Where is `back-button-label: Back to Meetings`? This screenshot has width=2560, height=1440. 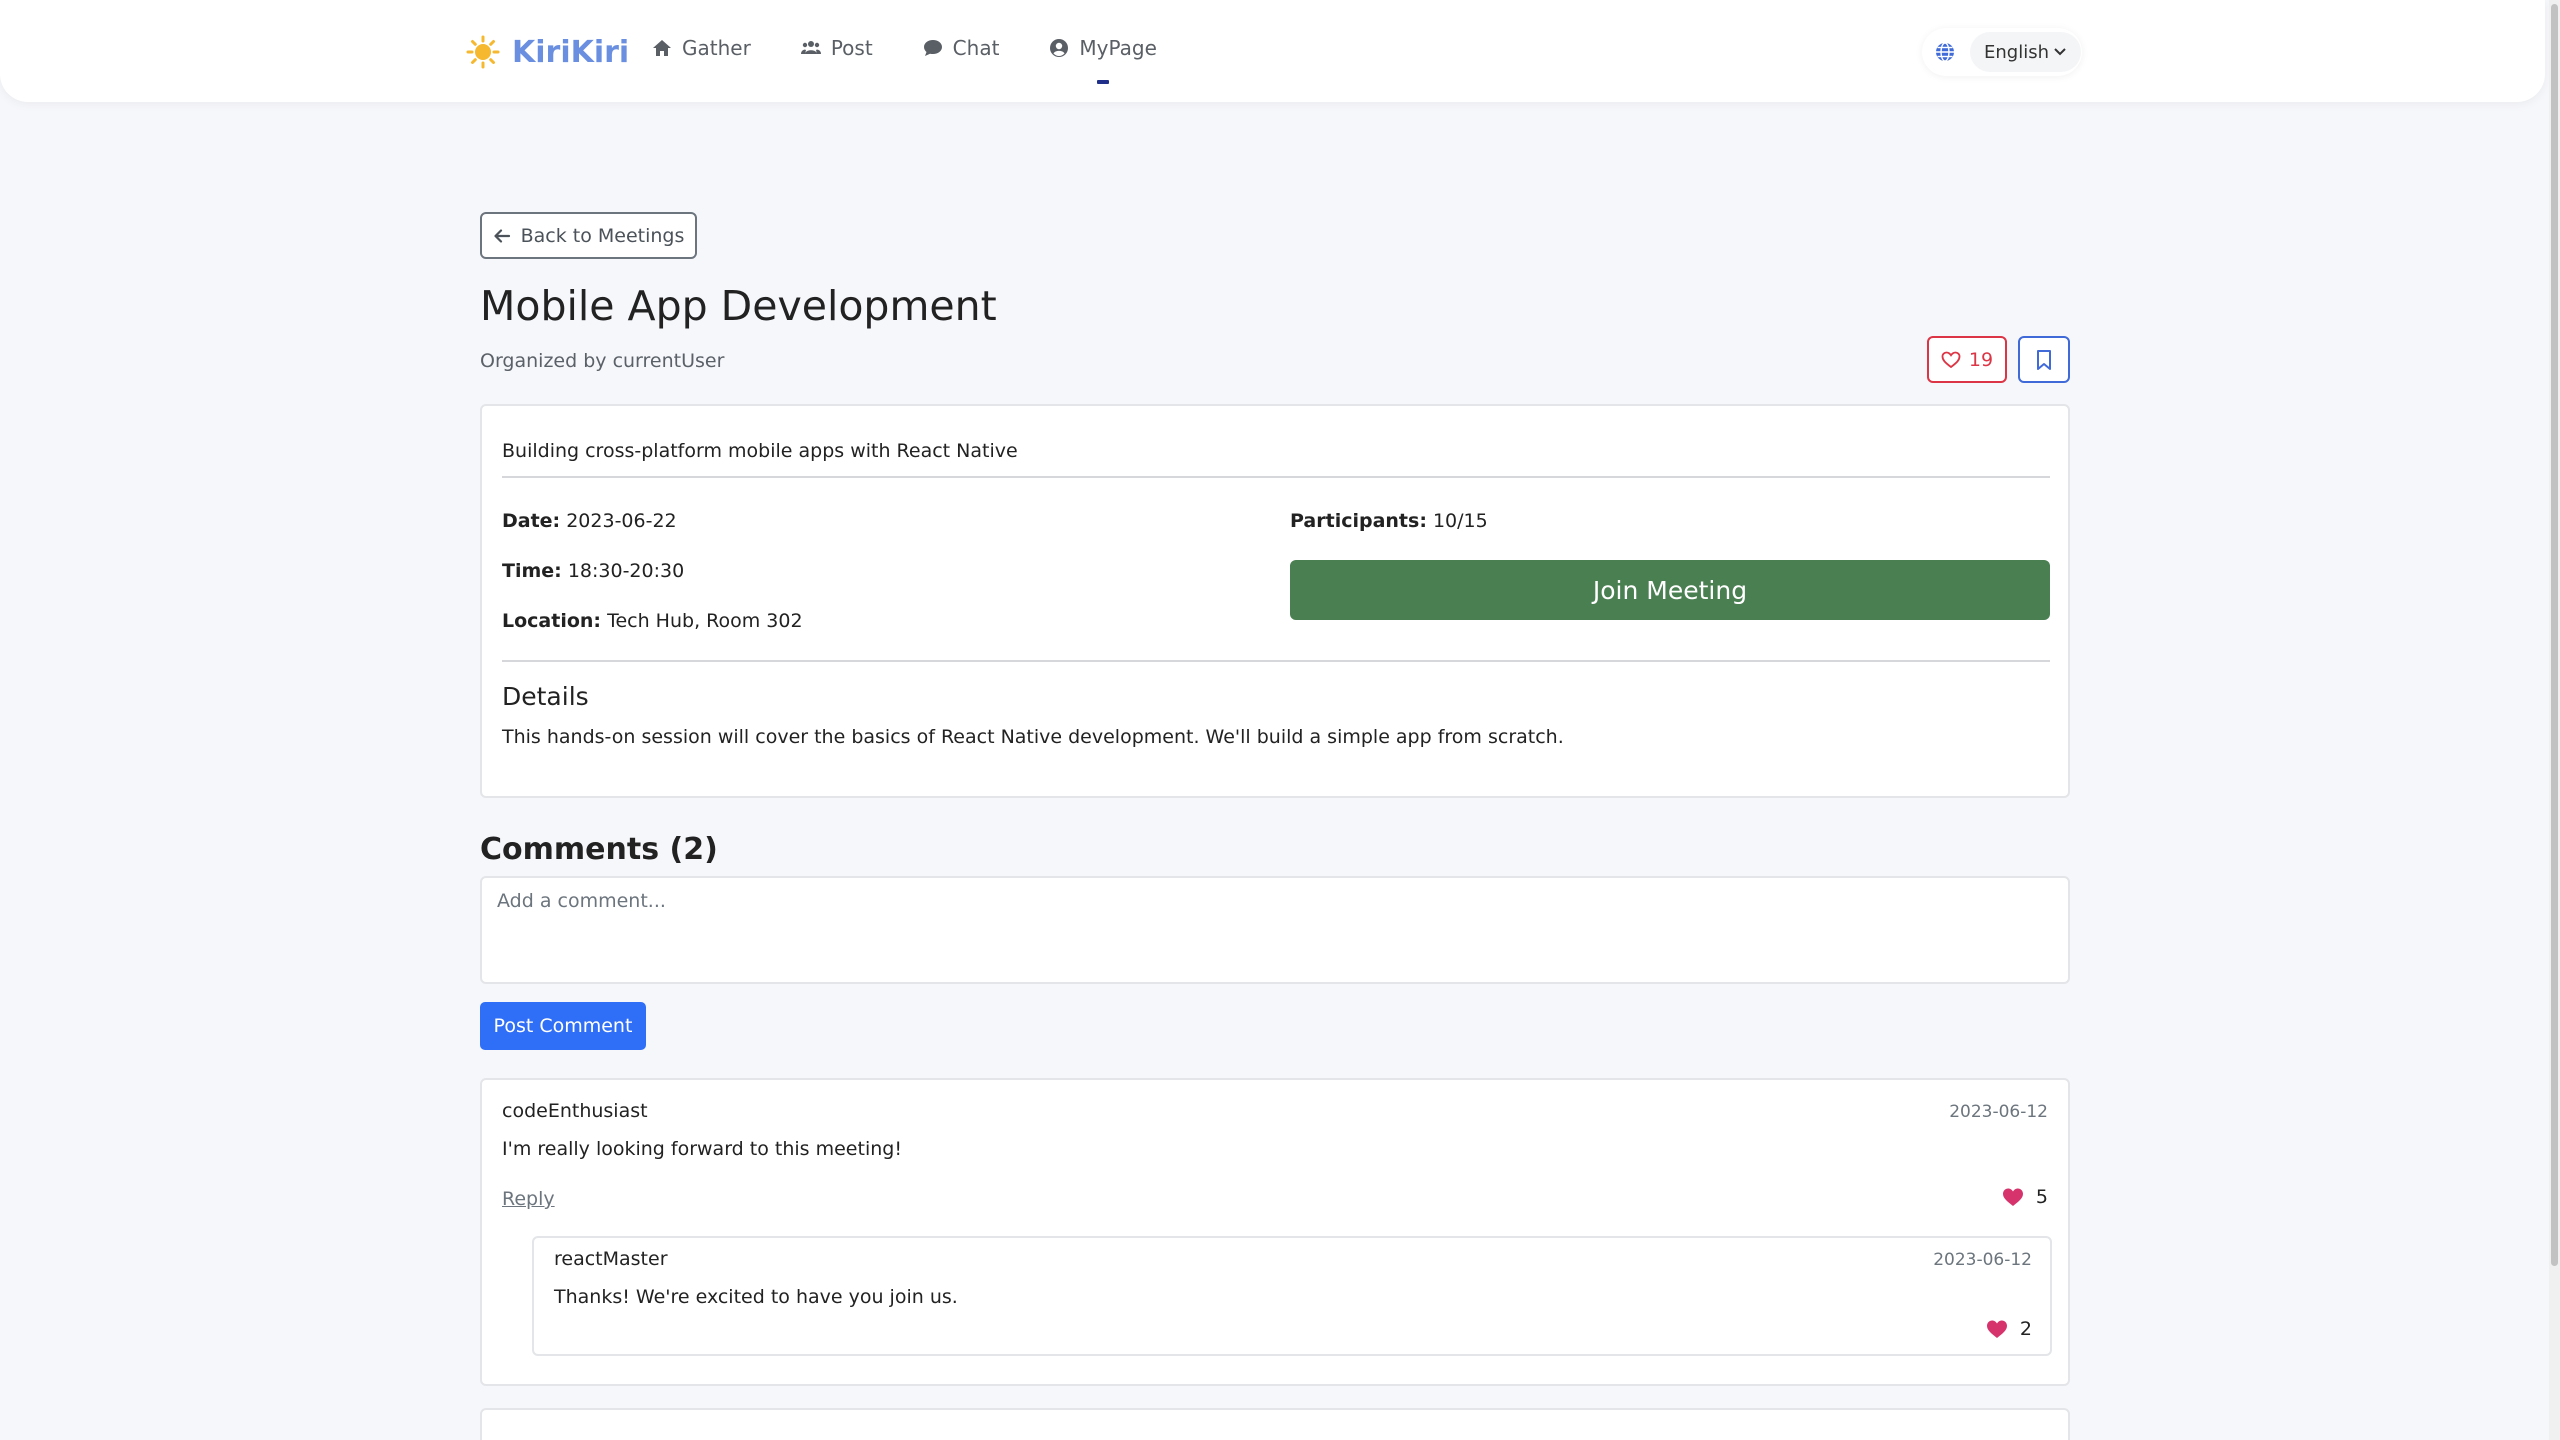 back-button-label: Back to Meetings is located at coordinates (602, 235).